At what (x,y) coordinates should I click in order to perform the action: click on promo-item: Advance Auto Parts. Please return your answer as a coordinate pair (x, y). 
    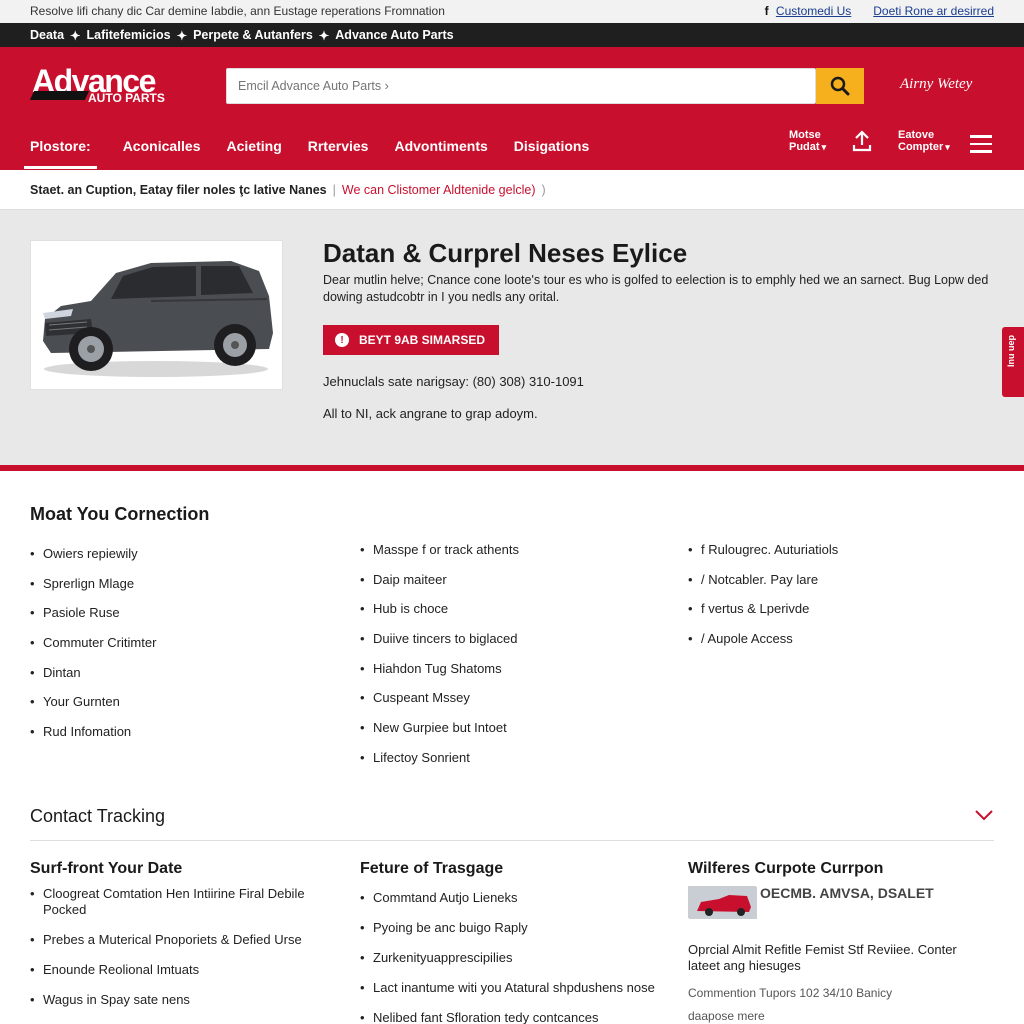
    Looking at the image, I should click on (394, 35).